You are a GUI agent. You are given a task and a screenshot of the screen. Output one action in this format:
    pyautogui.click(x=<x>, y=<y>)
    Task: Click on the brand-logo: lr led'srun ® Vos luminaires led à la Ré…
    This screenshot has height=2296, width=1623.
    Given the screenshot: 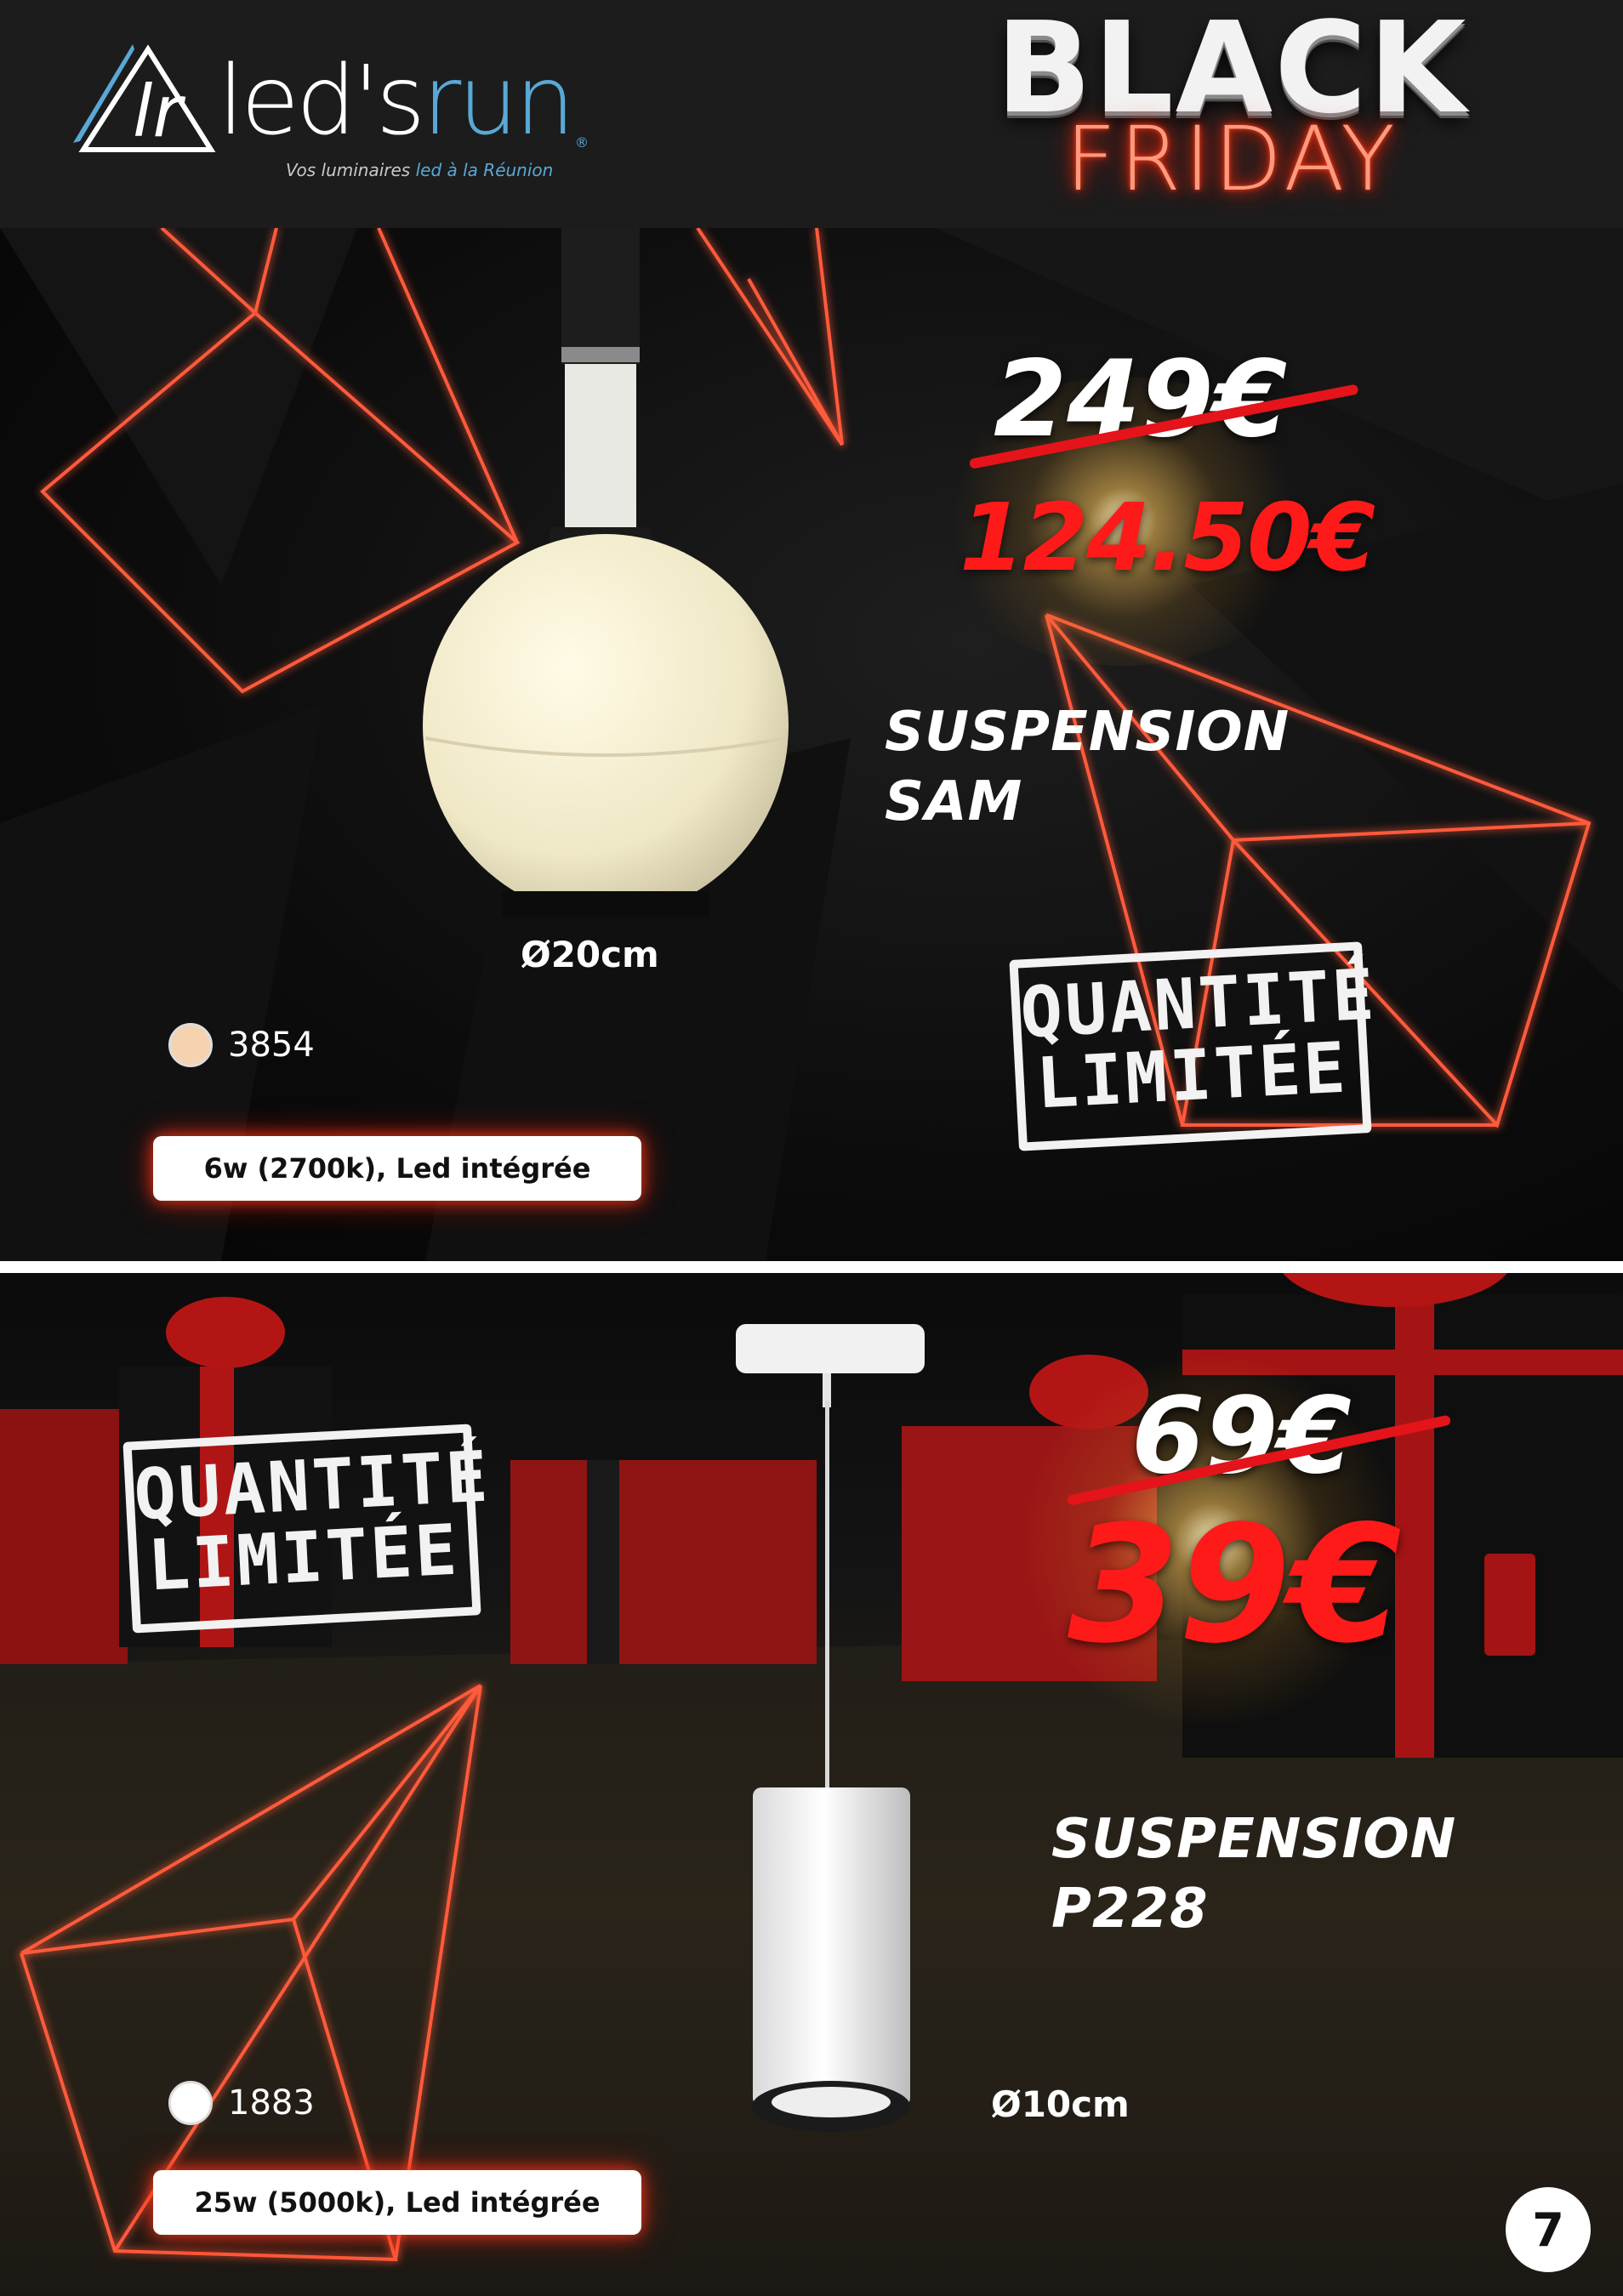 What is the action you would take?
    pyautogui.click(x=337, y=113)
    